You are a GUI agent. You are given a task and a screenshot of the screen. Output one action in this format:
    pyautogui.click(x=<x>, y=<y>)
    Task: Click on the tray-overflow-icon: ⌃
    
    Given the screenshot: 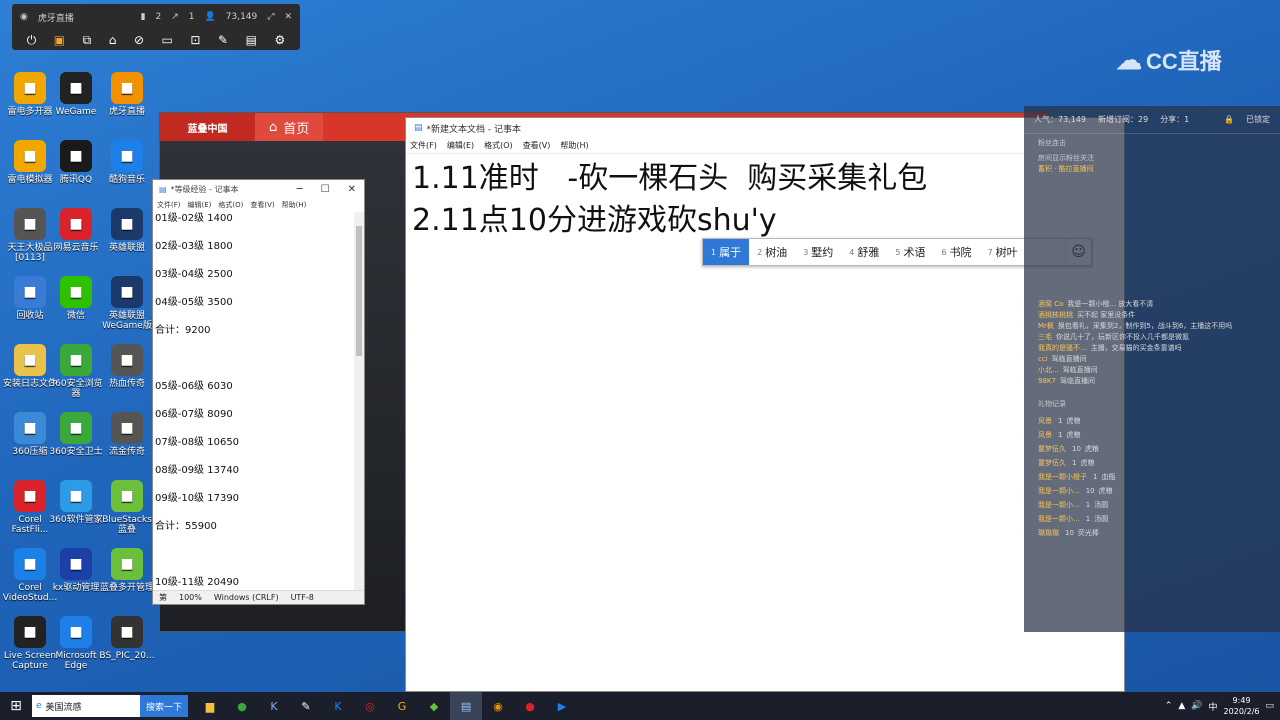 What is the action you would take?
    pyautogui.click(x=1169, y=706)
    